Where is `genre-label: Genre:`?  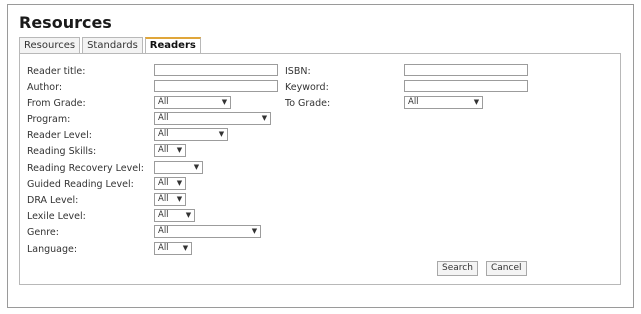 genre-label: Genre: is located at coordinates (43, 232).